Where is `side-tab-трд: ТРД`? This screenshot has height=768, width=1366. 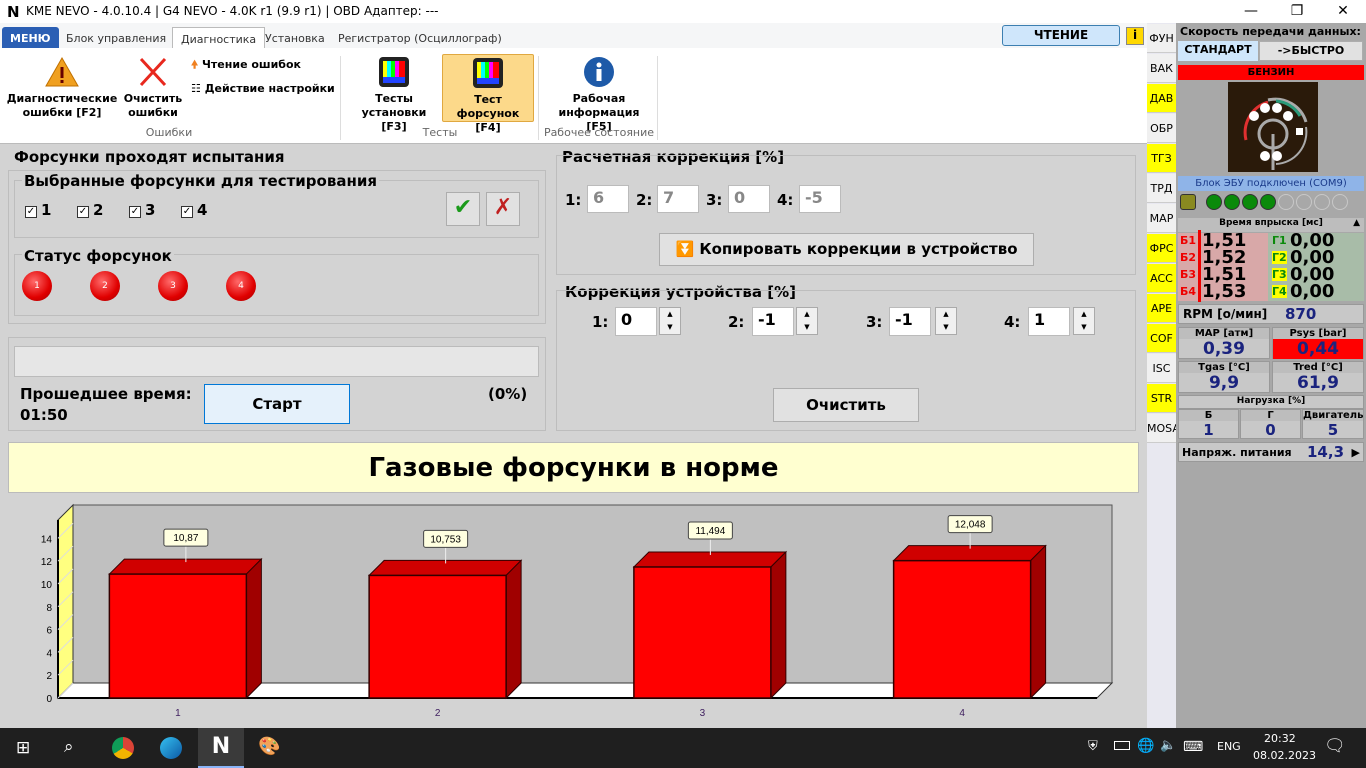 side-tab-трд: ТРД is located at coordinates (1161, 188).